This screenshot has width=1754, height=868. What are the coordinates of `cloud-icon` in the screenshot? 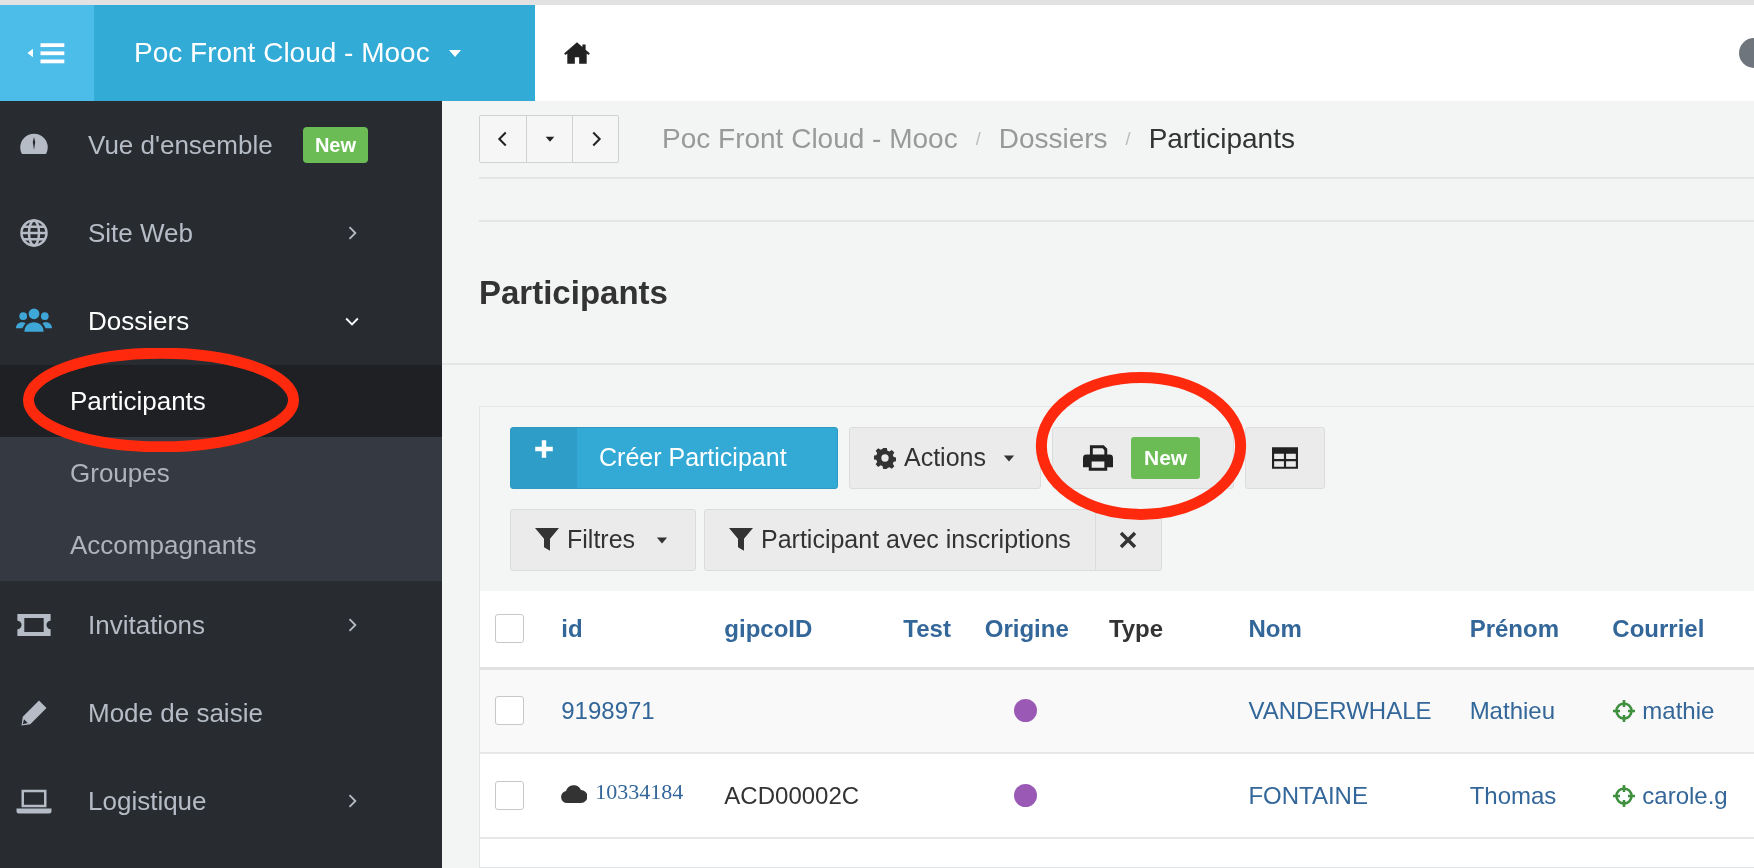 It's located at (574, 794).